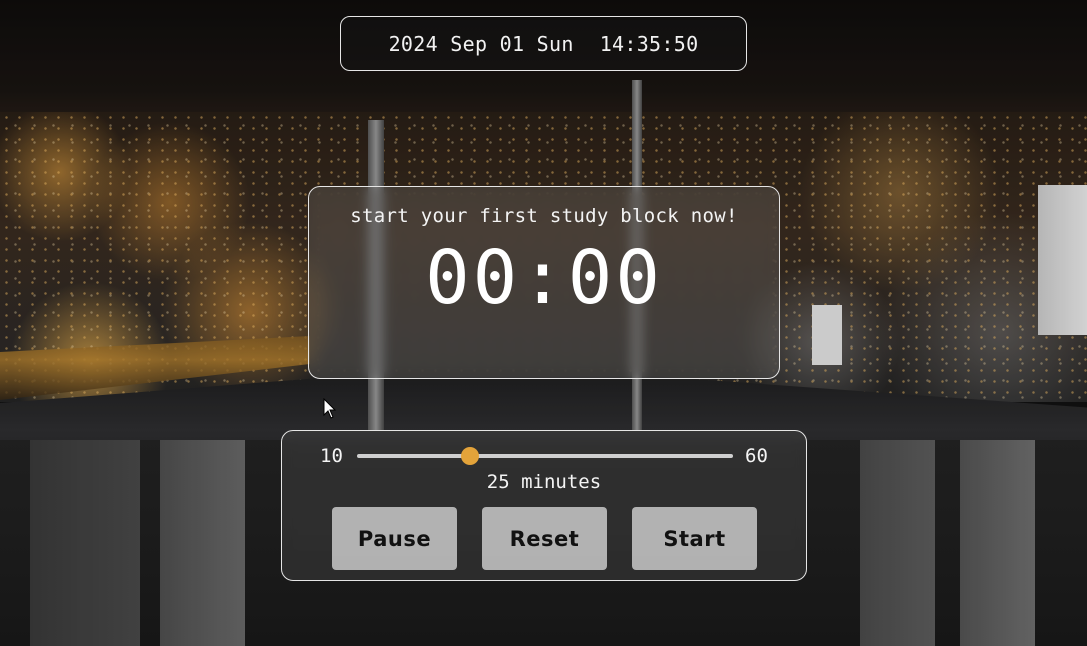 Image resolution: width=1087 pixels, height=646 pixels. I want to click on date-text: 2024 Sep 01 Sun, so click(481, 43).